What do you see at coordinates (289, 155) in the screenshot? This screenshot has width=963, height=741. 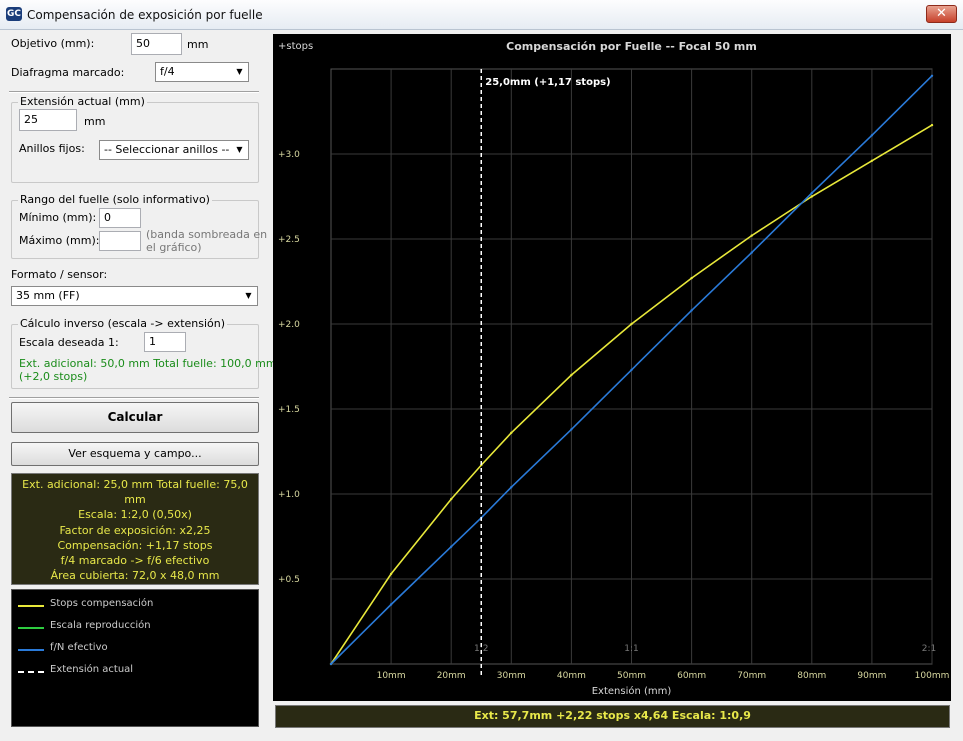 I see `y-tick-label: +3.0` at bounding box center [289, 155].